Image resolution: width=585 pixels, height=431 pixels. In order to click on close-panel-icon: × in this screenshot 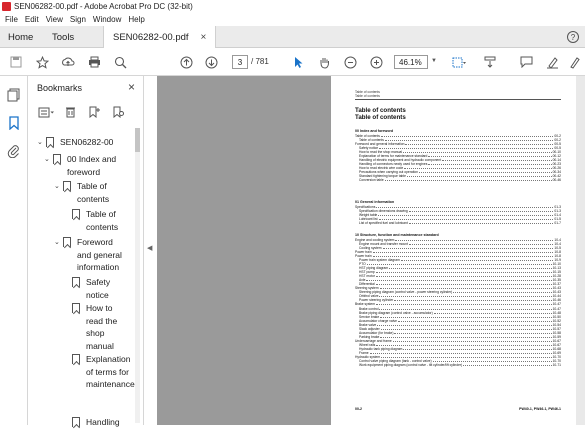, I will do `click(131, 87)`.